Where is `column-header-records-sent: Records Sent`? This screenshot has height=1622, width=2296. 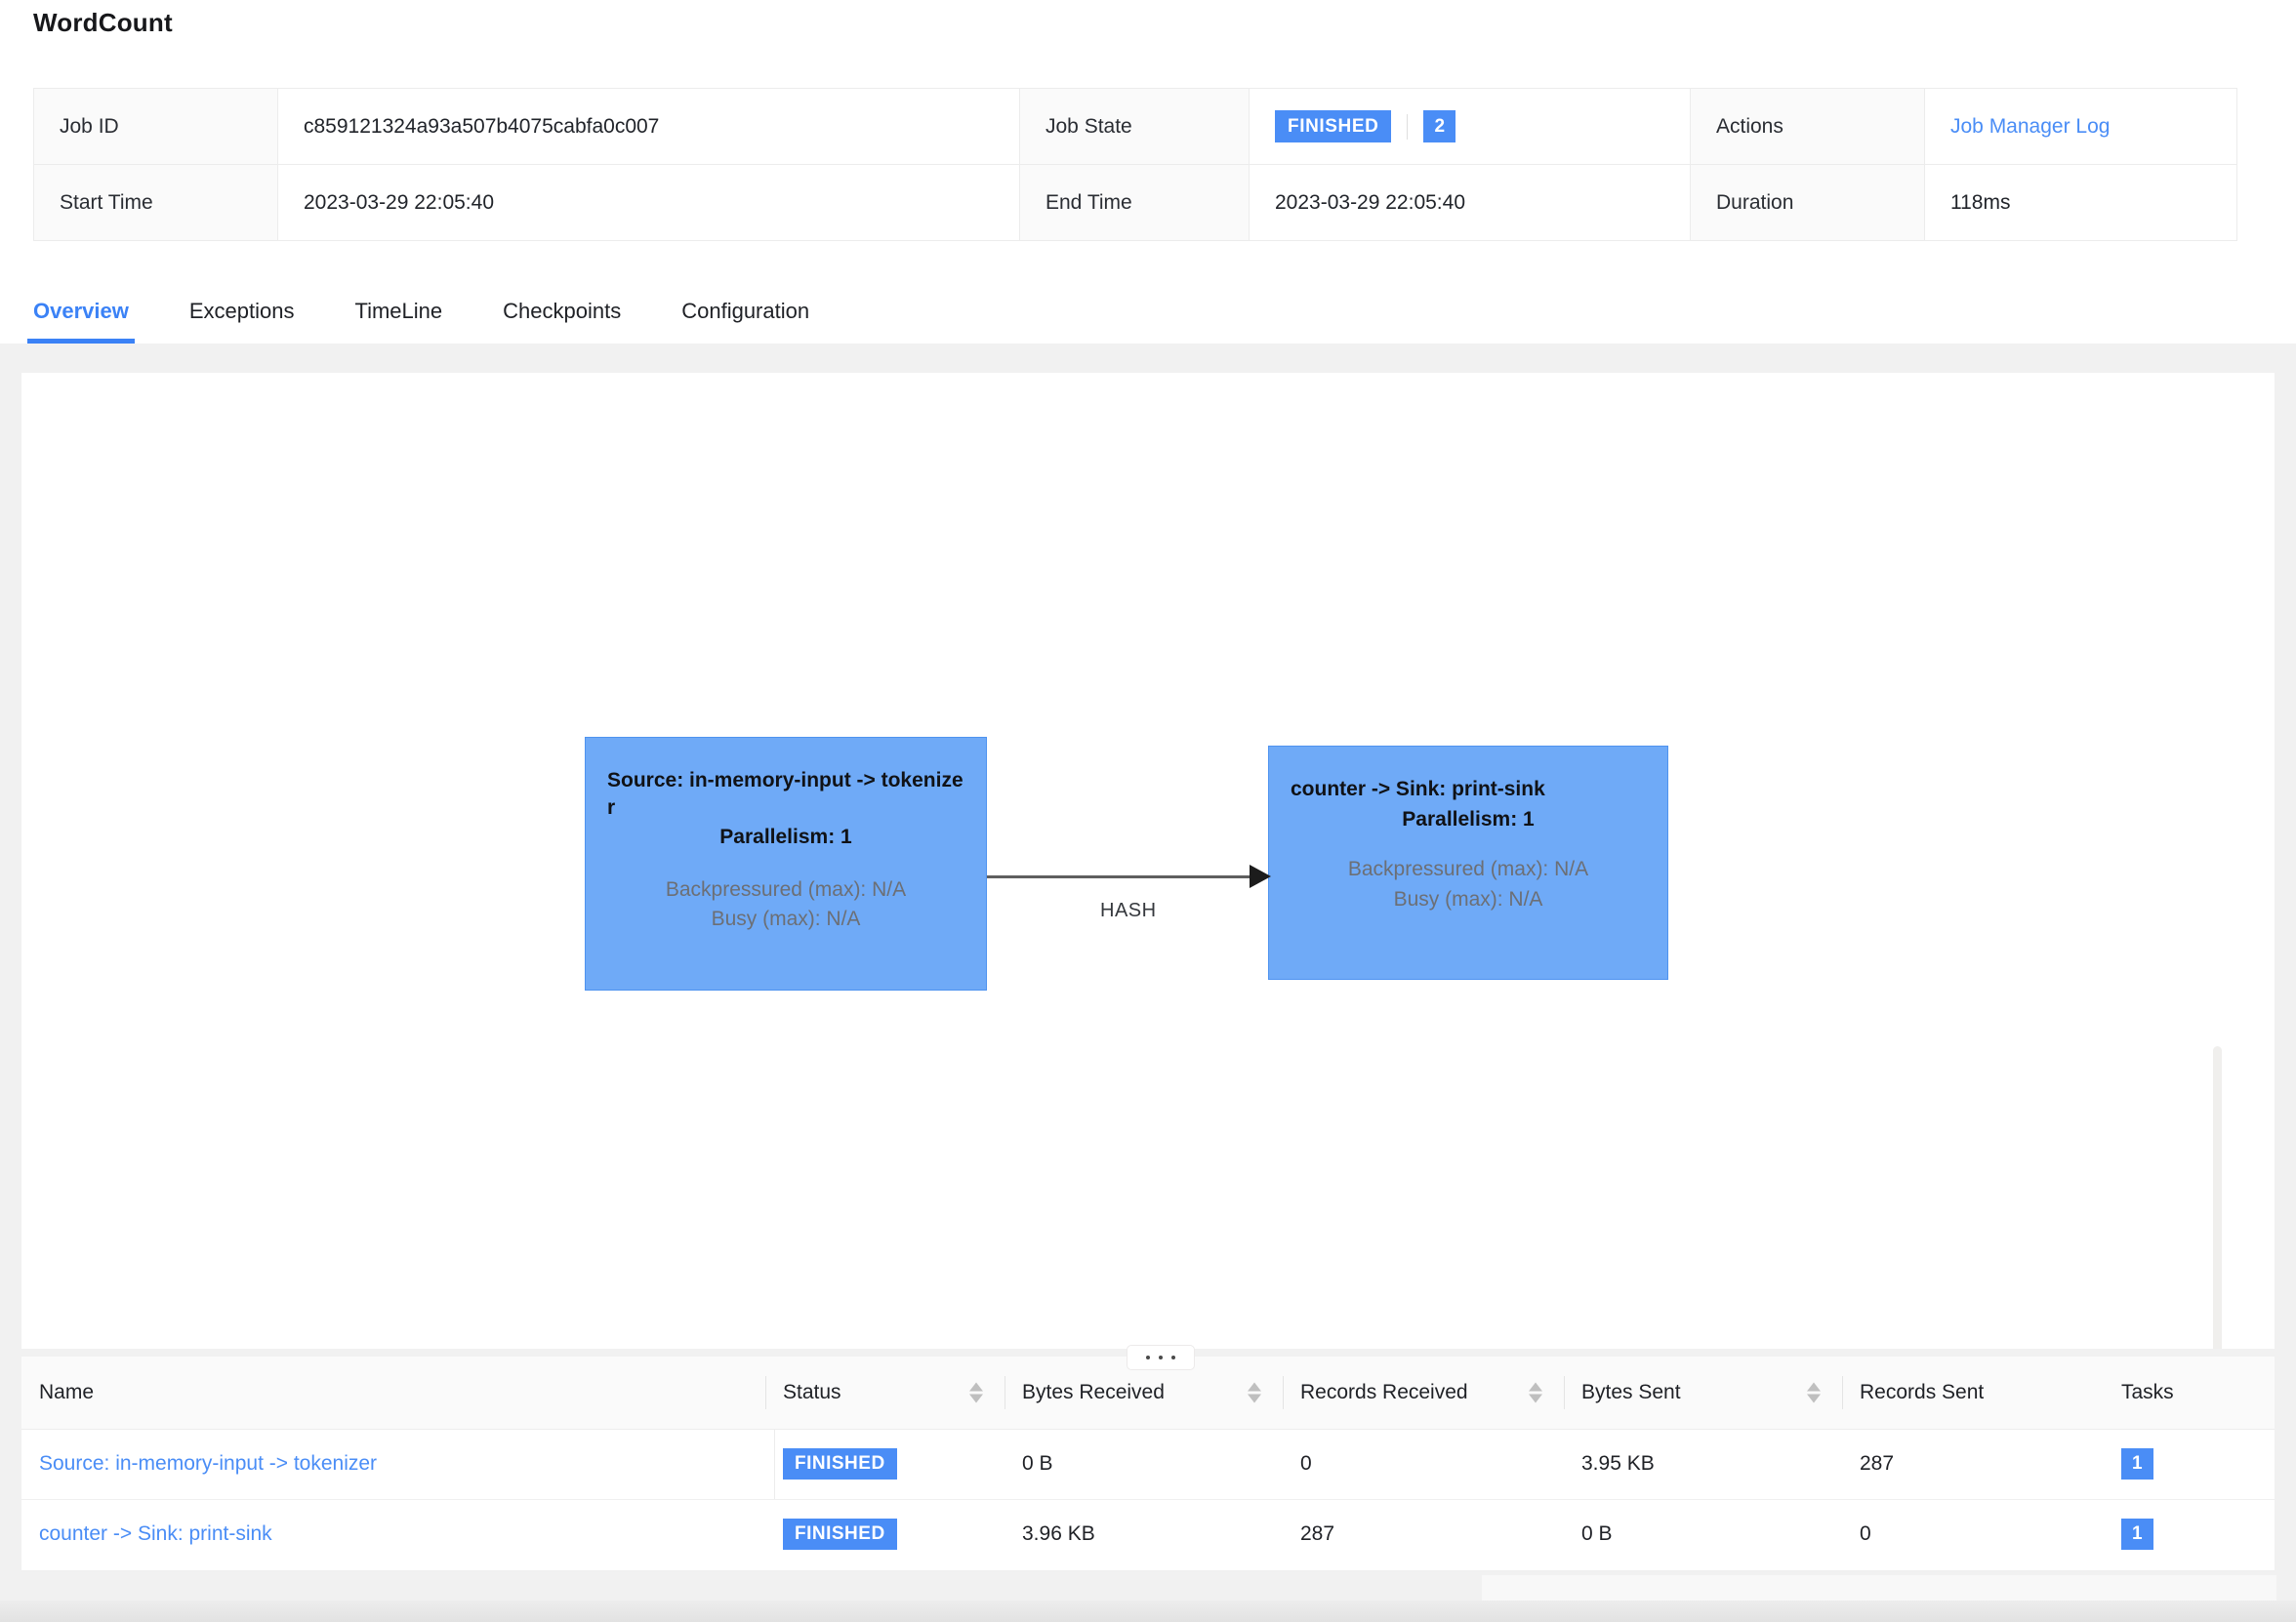
column-header-records-sent: Records Sent is located at coordinates (1973, 1394).